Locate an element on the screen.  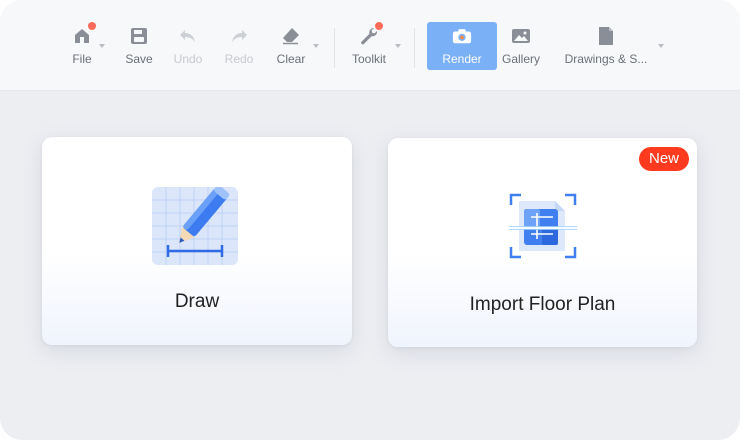
toolkit-chevron-down-icon is located at coordinates (398, 46).